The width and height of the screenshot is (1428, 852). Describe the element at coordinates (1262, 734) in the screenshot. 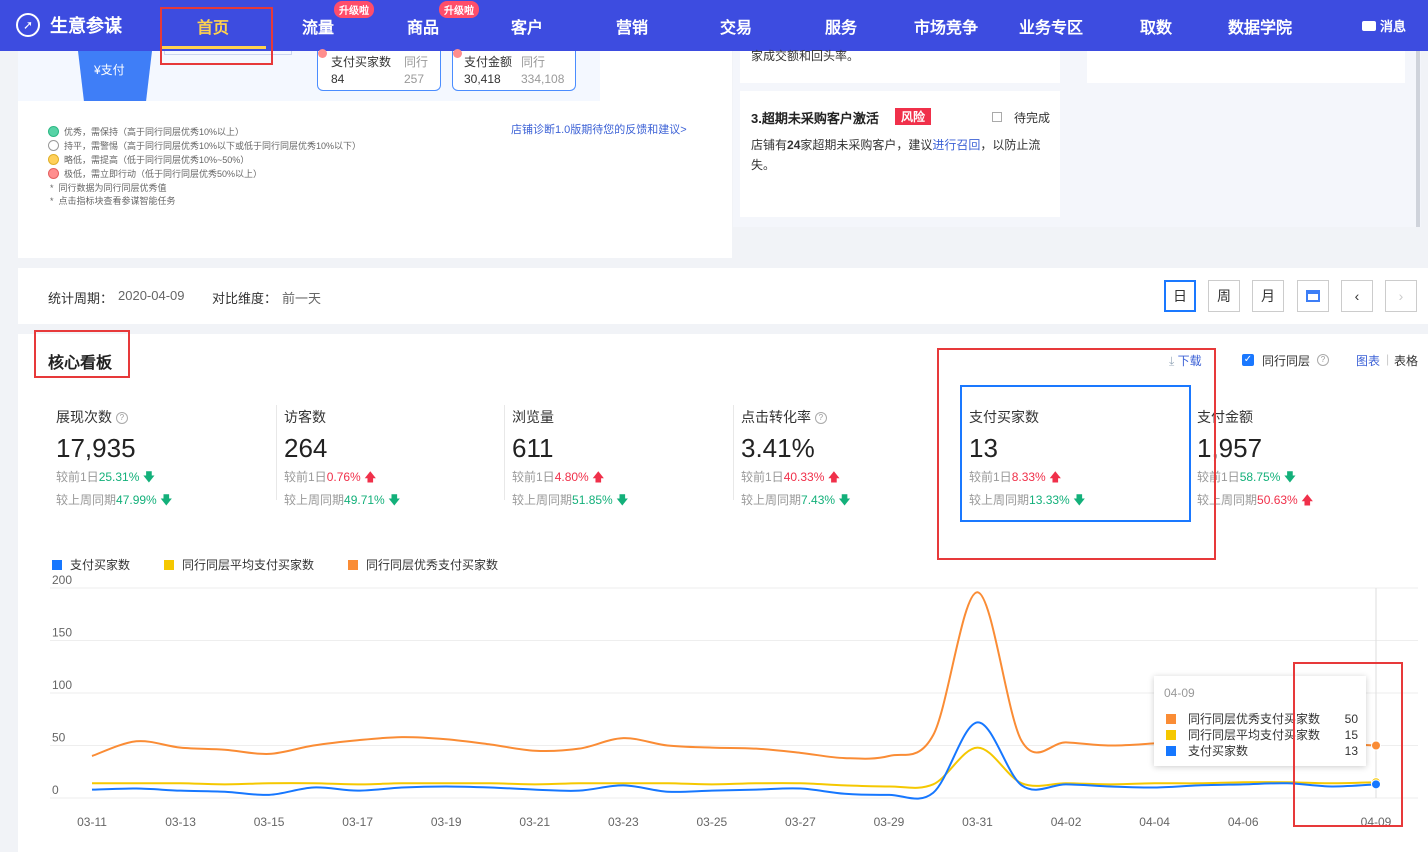

I see `tooltip-row: 同行同层平均支付买家数 15` at that location.